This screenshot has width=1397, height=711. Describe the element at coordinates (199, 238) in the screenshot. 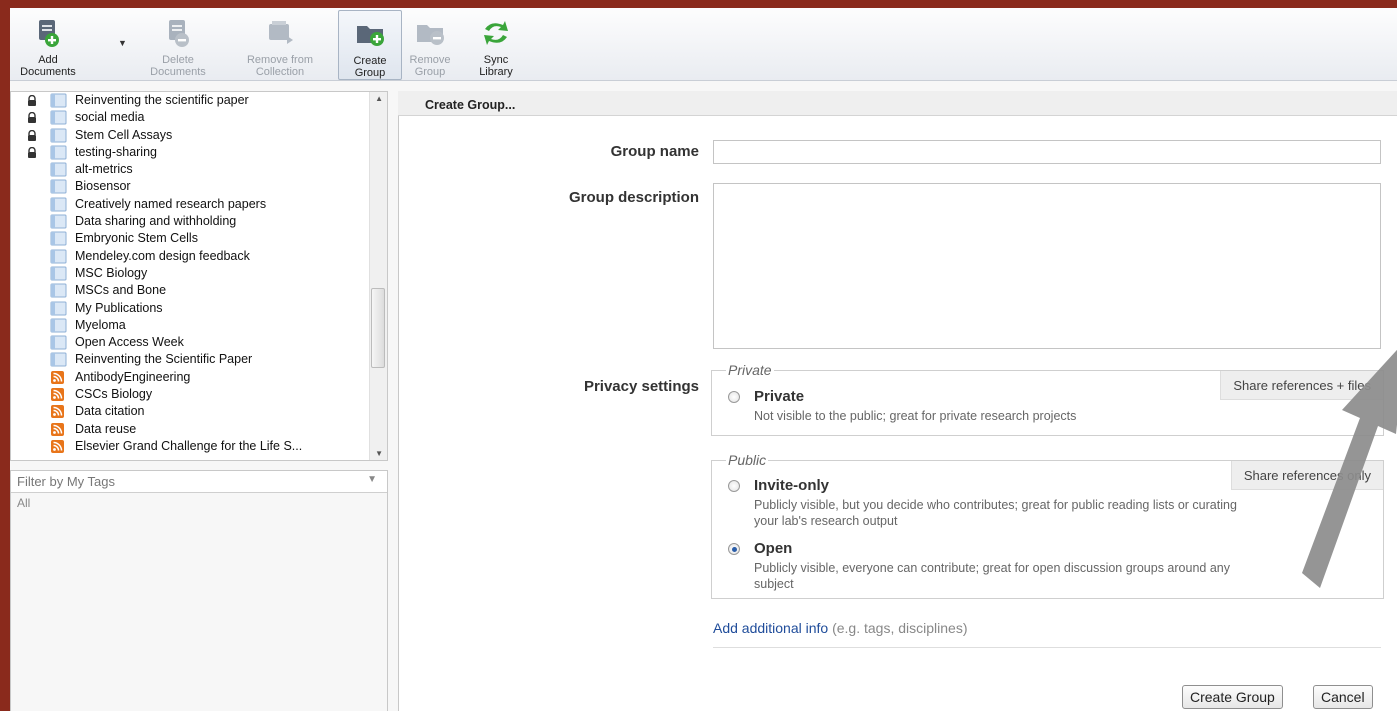

I see `sidebar-group-item: Embryonic Stem Cells` at that location.